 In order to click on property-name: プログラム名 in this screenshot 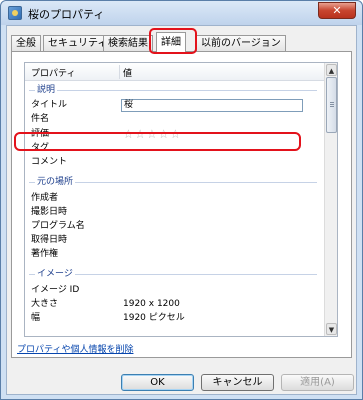, I will do `click(58, 226)`.